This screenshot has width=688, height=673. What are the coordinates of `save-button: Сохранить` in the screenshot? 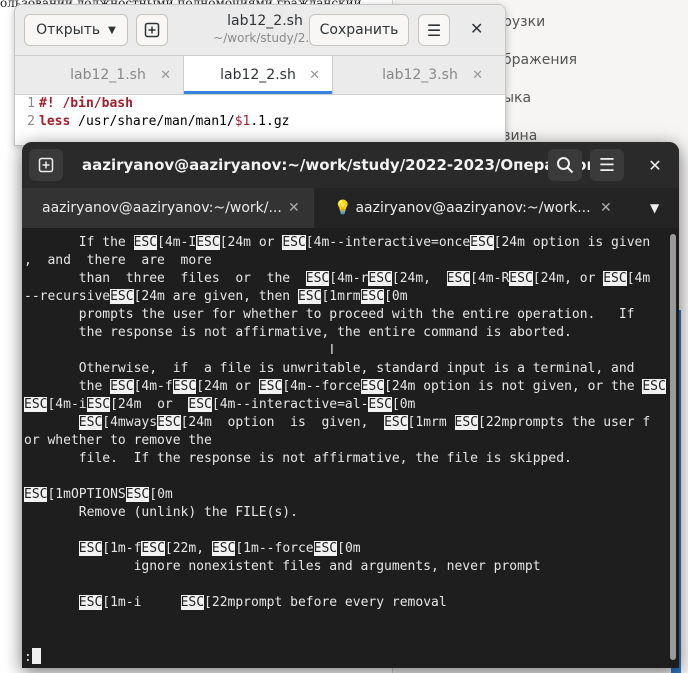 It's located at (359, 30).